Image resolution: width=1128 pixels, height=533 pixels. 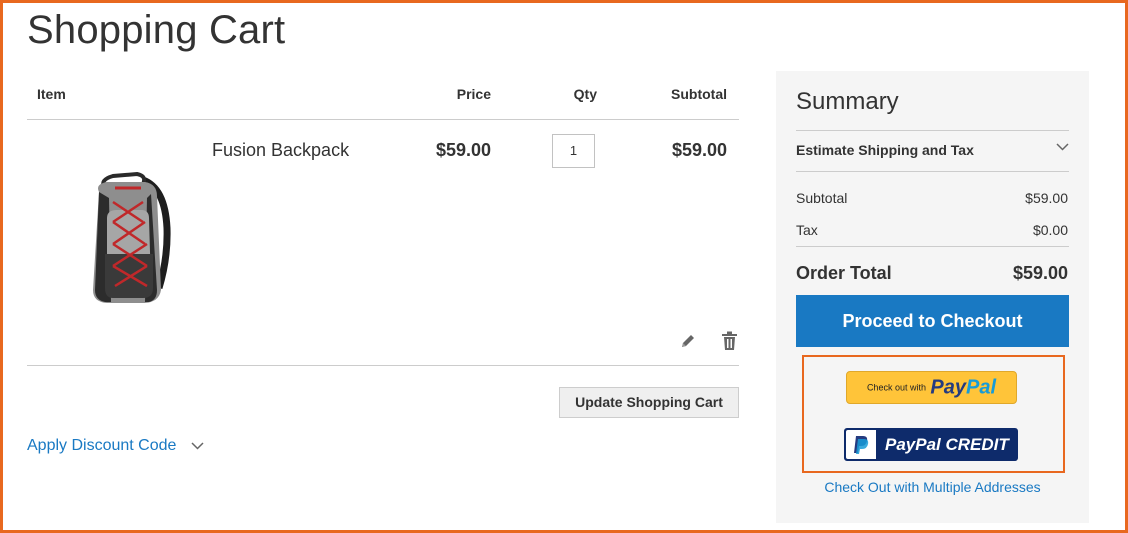 I want to click on proceed-to-checkout-button: Proceed to Checkout, so click(x=932, y=321).